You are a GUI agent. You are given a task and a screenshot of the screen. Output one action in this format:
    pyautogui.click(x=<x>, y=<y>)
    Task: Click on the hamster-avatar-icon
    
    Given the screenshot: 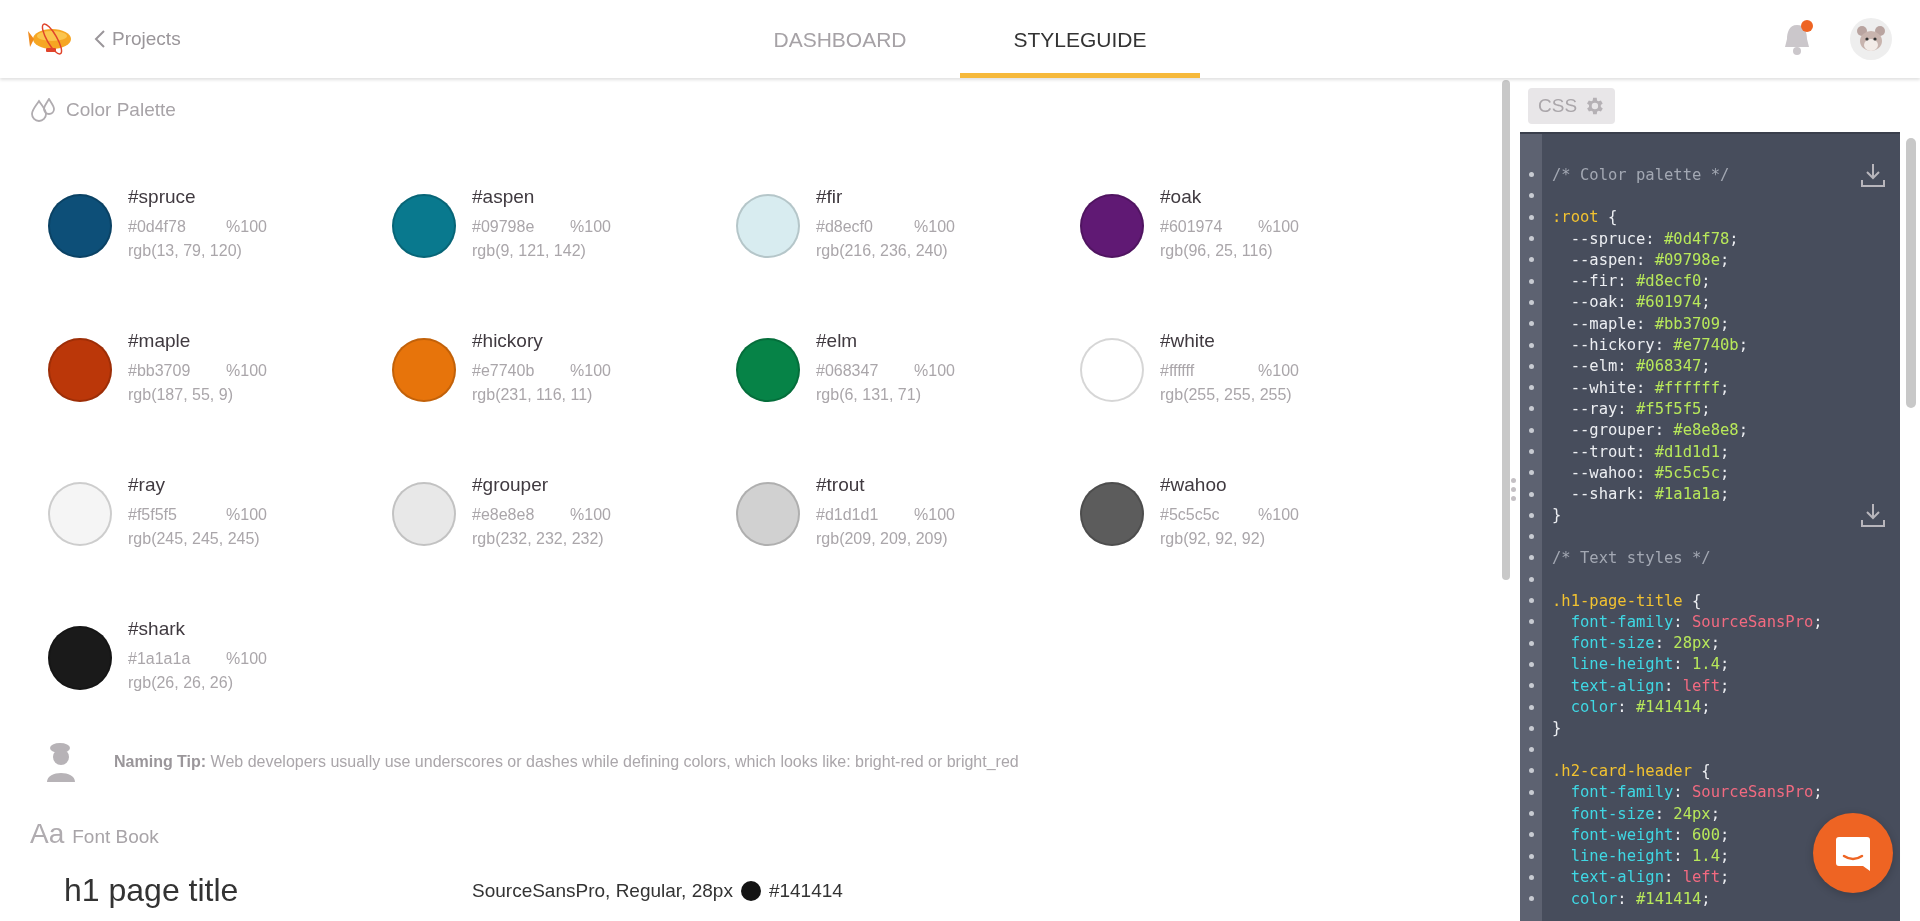 What is the action you would take?
    pyautogui.click(x=1871, y=39)
    